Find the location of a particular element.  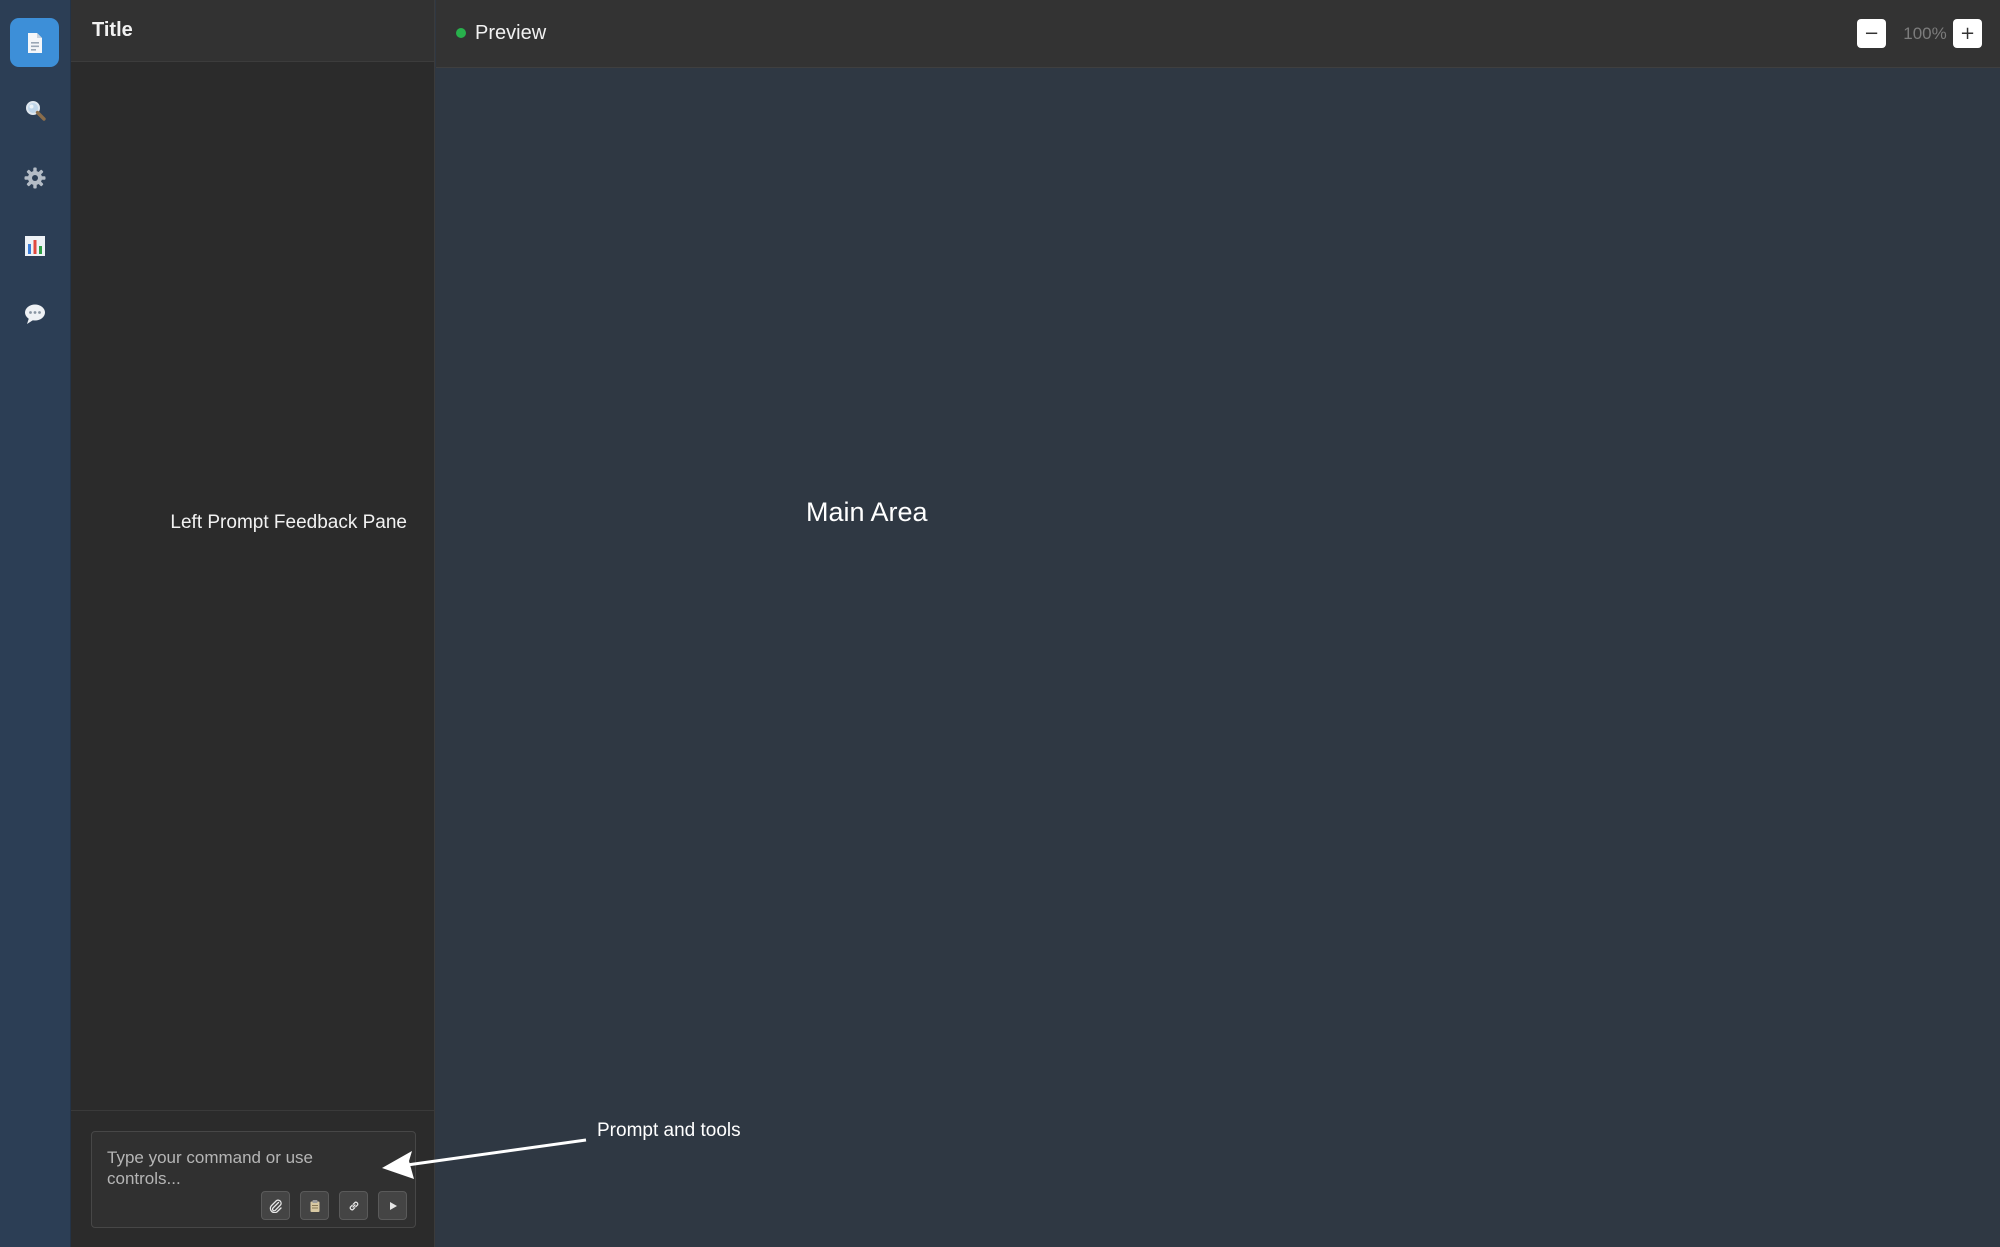

rail-chat-button is located at coordinates (34, 313).